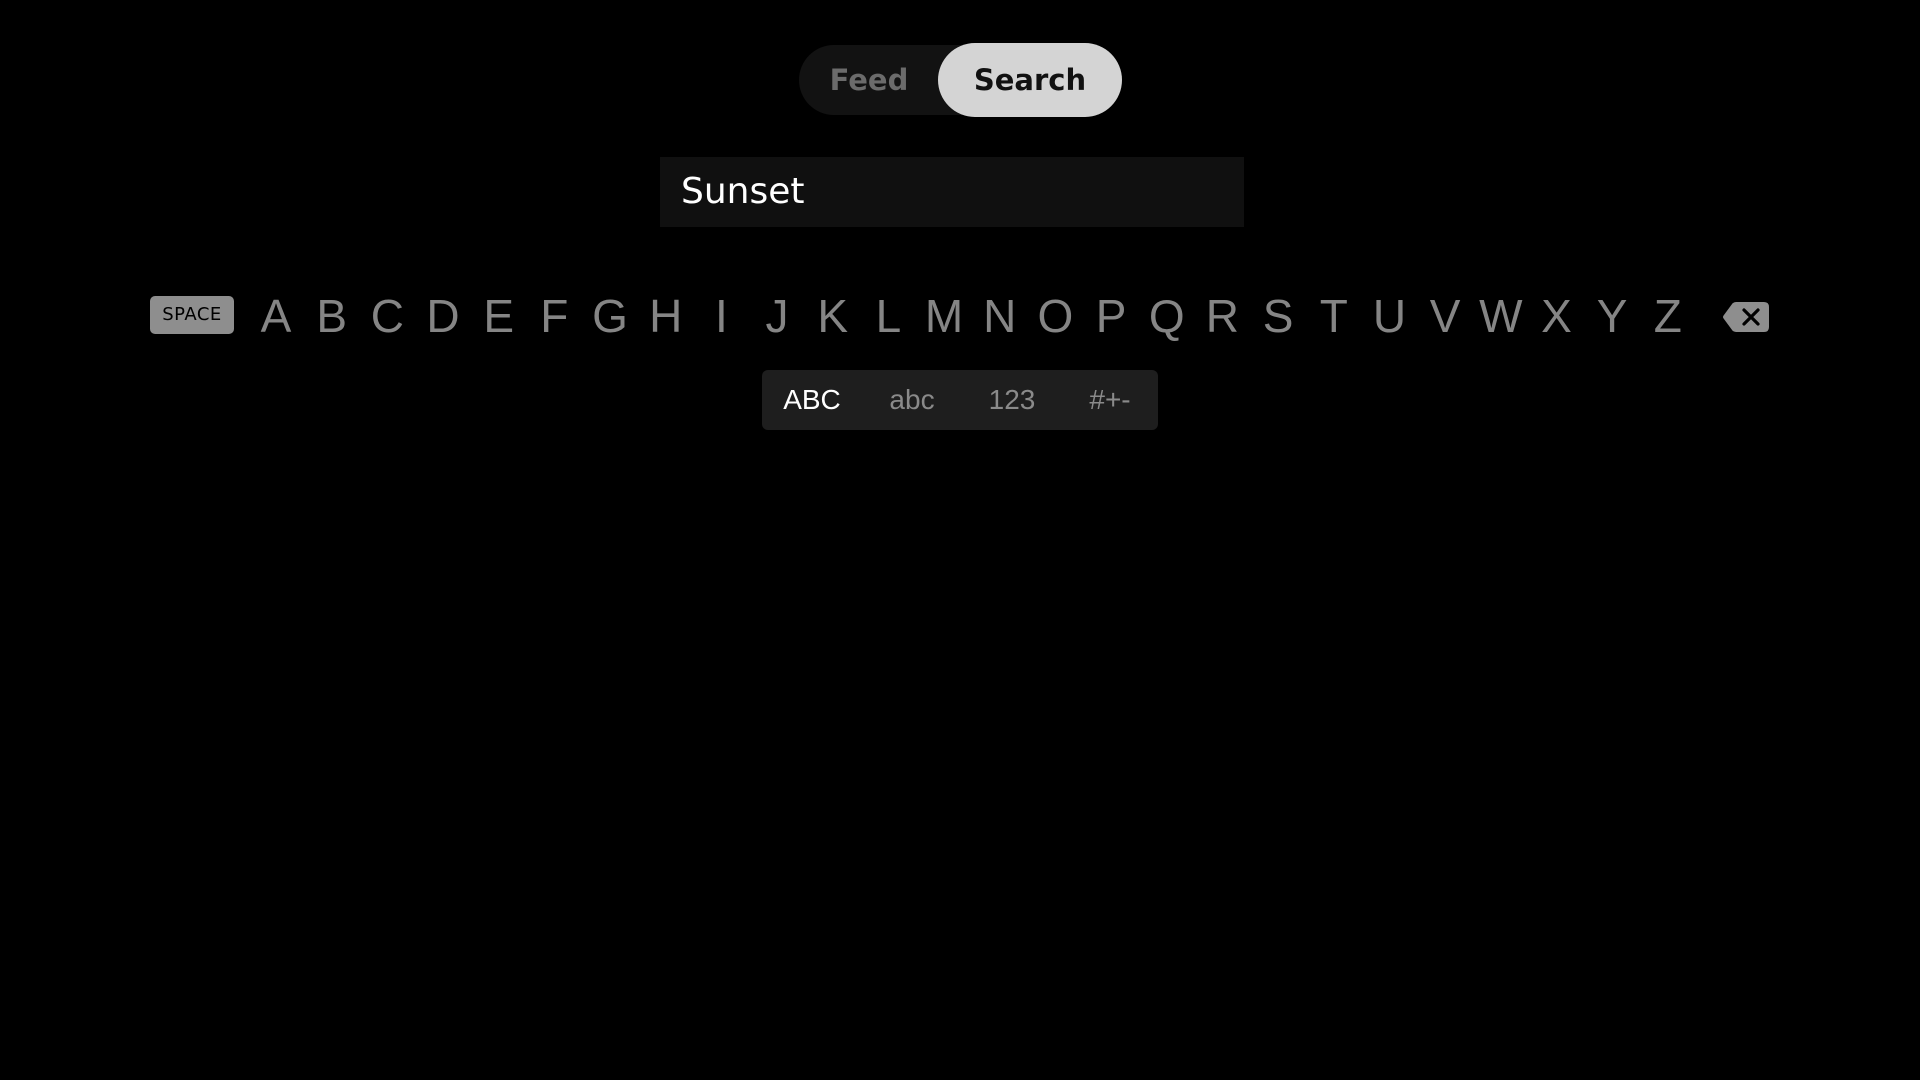 The height and width of the screenshot is (1080, 1920). I want to click on key-j: J, so click(777, 316).